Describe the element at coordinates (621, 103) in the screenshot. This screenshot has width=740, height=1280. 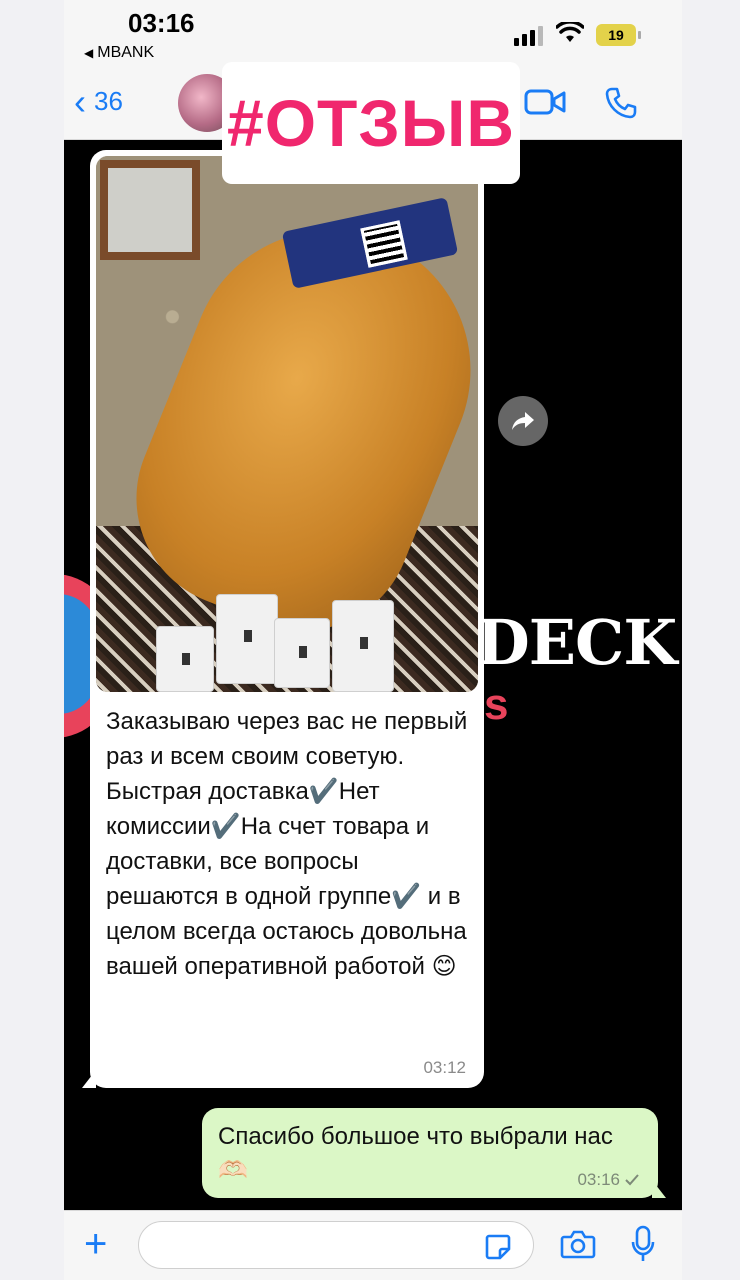
I see `phone-call-icon` at that location.